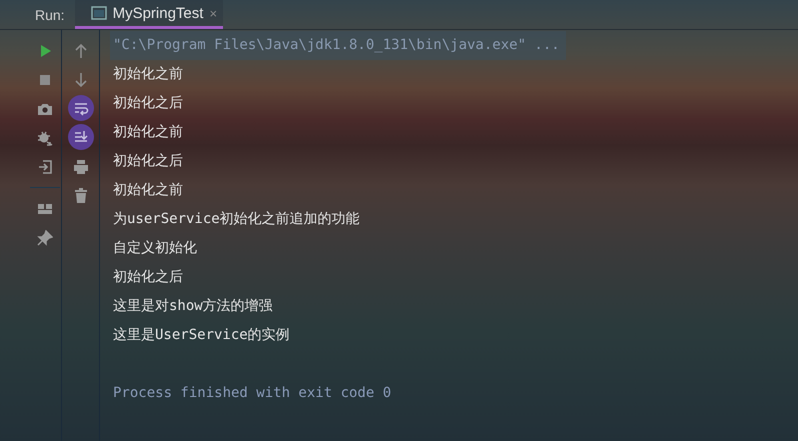 The width and height of the screenshot is (798, 441). I want to click on run-label: Run:, so click(50, 15).